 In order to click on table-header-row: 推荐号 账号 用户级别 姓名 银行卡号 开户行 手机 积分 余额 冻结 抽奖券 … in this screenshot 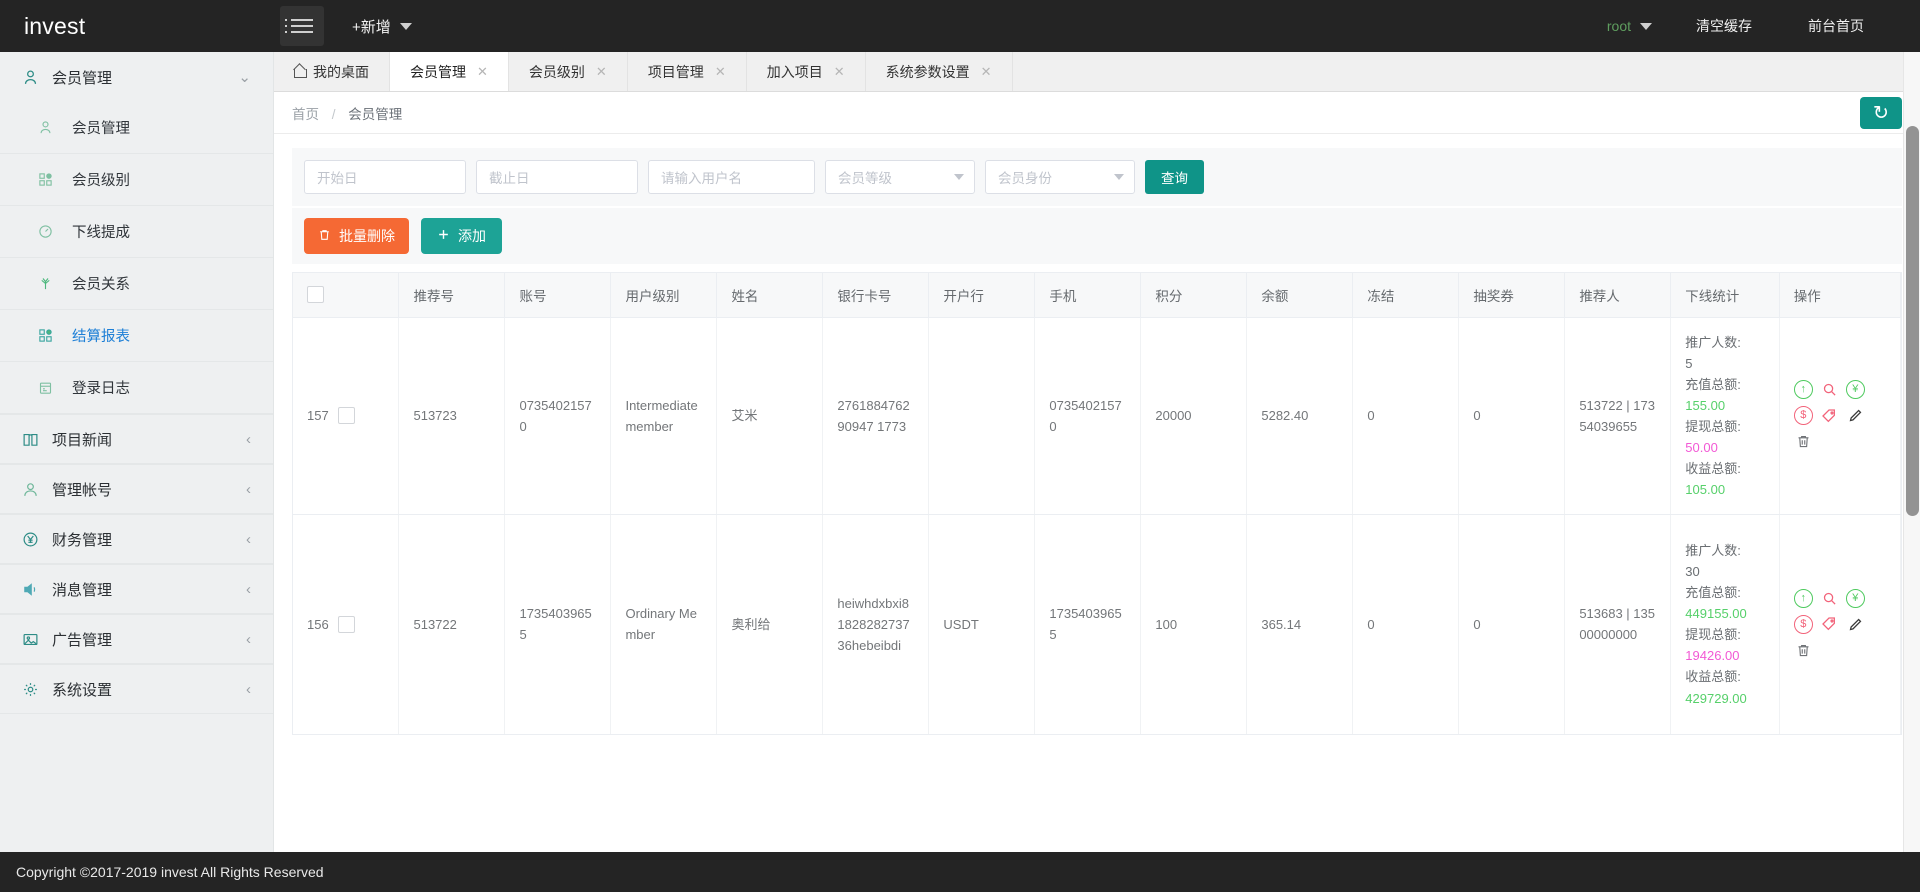, I will do `click(1097, 295)`.